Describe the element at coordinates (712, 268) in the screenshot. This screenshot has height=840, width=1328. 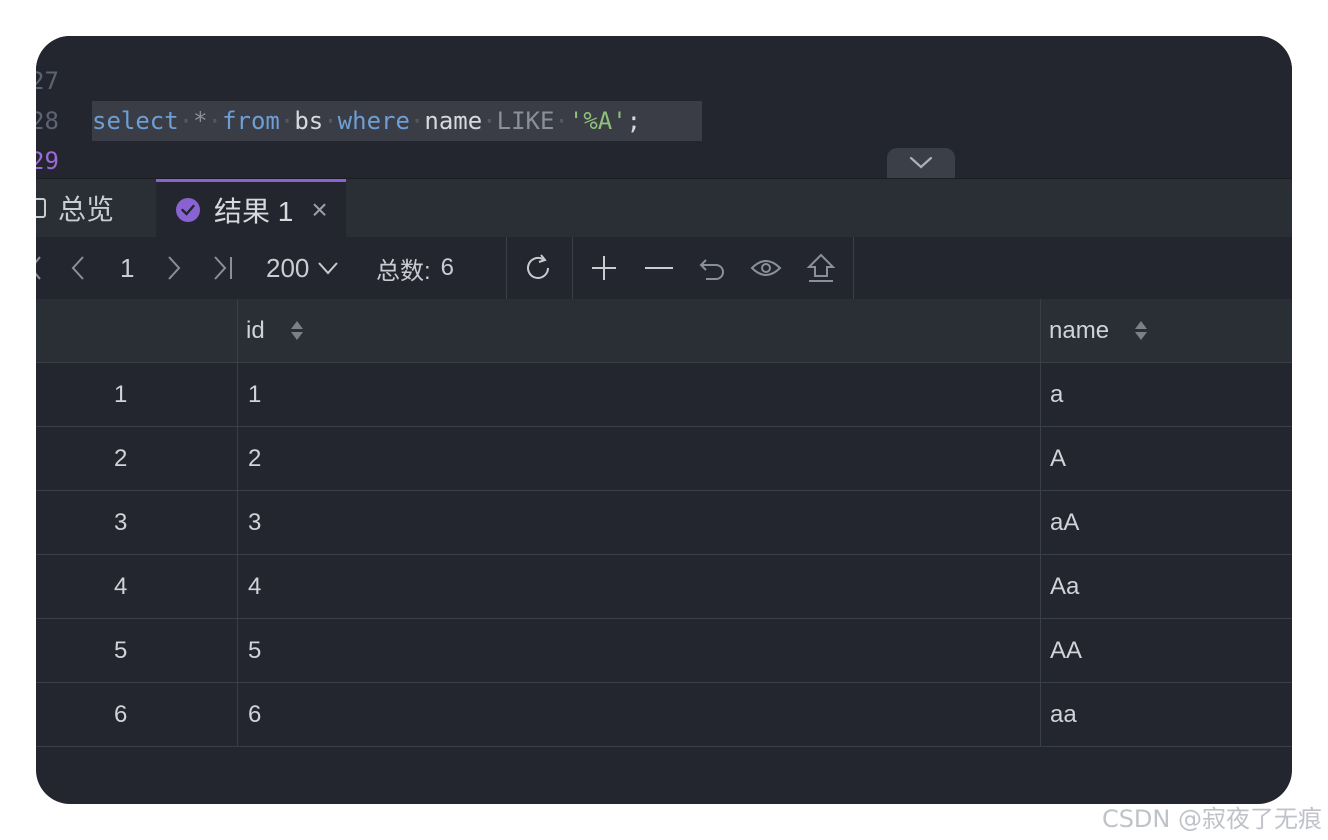
I see `undo-icon` at that location.